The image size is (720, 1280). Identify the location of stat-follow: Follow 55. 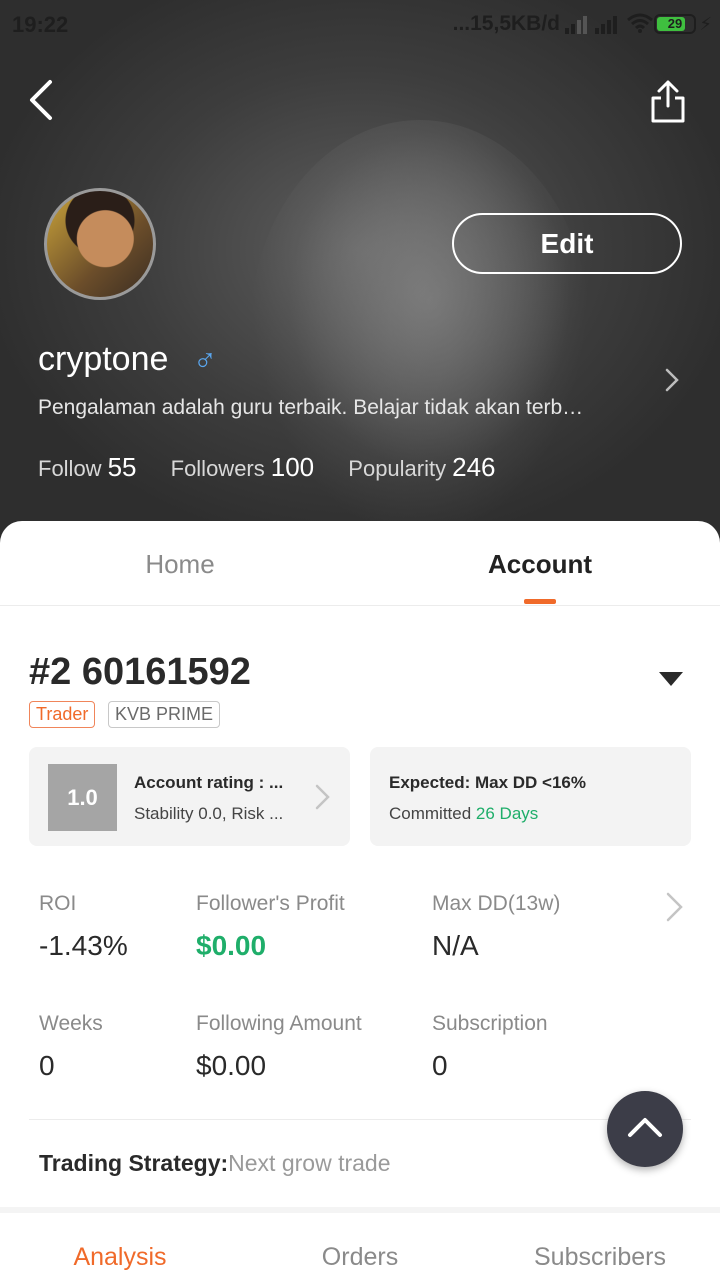
(87, 467).